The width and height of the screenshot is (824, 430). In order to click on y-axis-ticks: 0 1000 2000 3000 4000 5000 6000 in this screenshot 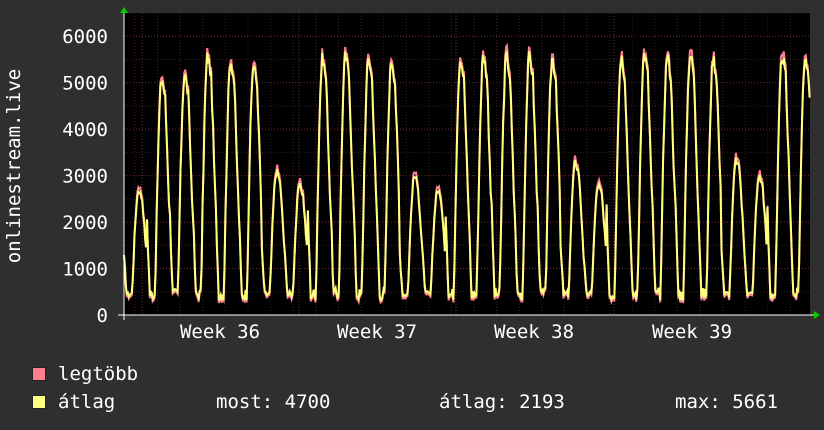, I will do `click(85, 176)`.